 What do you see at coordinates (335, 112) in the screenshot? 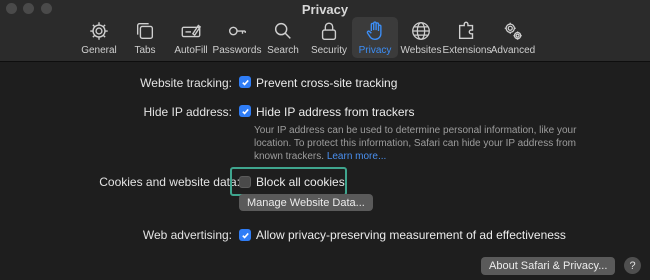
I see `hide-ip-option-label: Hide IP address from trackers` at bounding box center [335, 112].